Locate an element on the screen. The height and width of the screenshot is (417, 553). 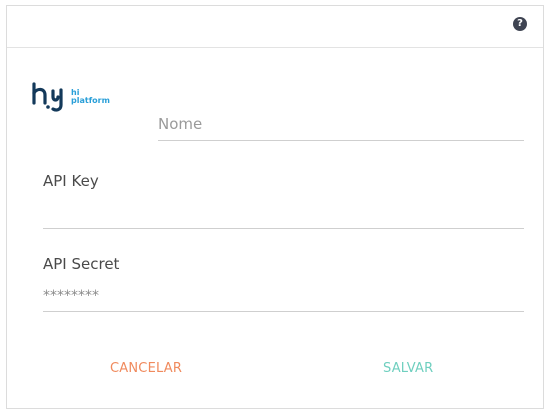
name-input is located at coordinates (341, 129).